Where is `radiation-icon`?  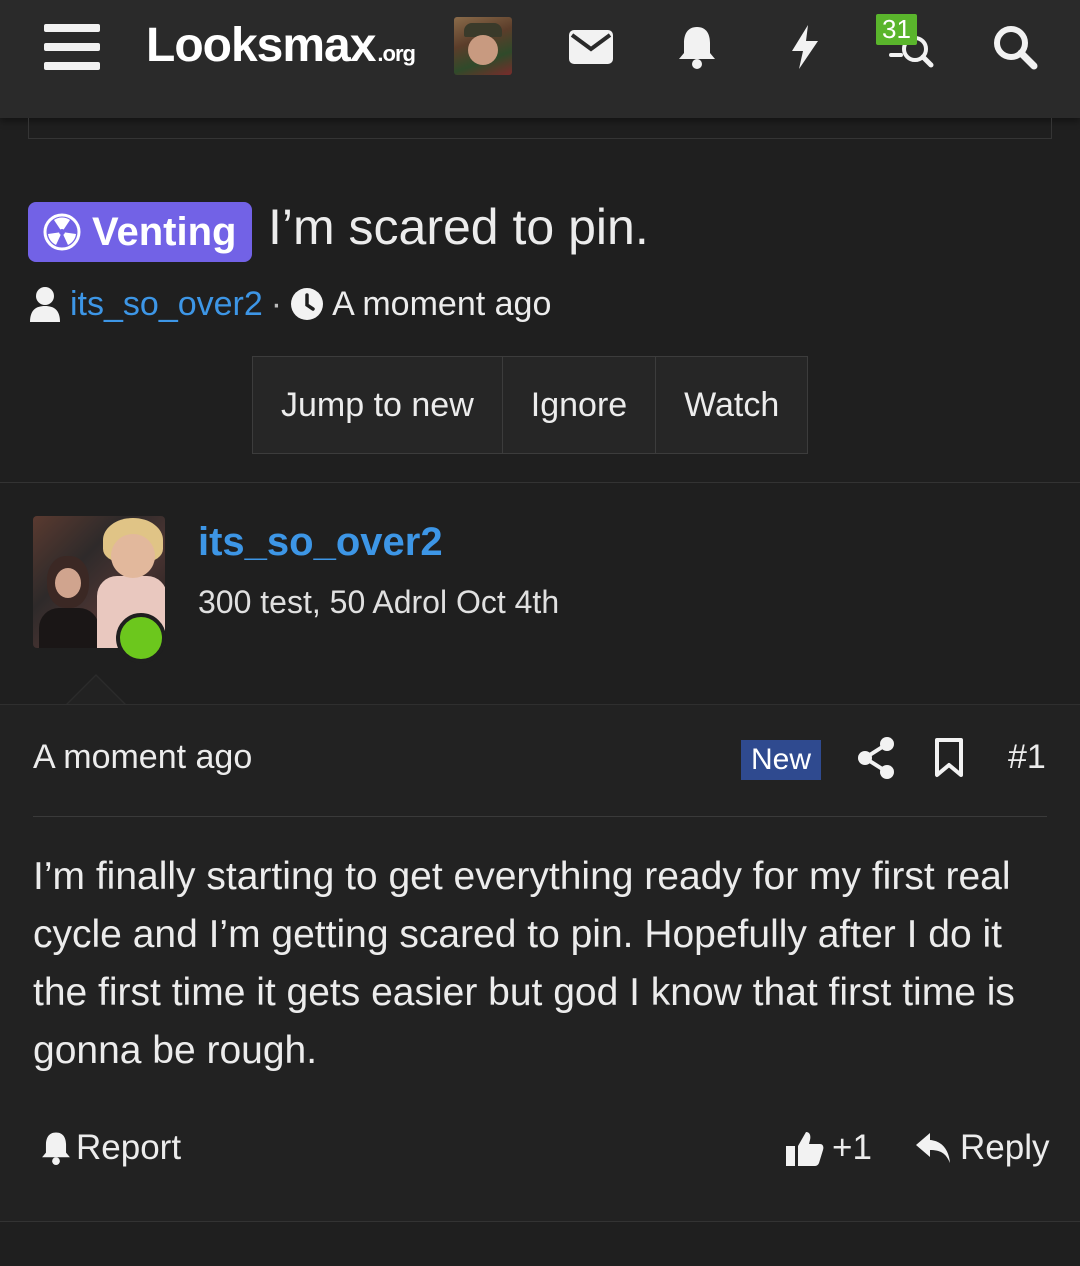 radiation-icon is located at coordinates (62, 232).